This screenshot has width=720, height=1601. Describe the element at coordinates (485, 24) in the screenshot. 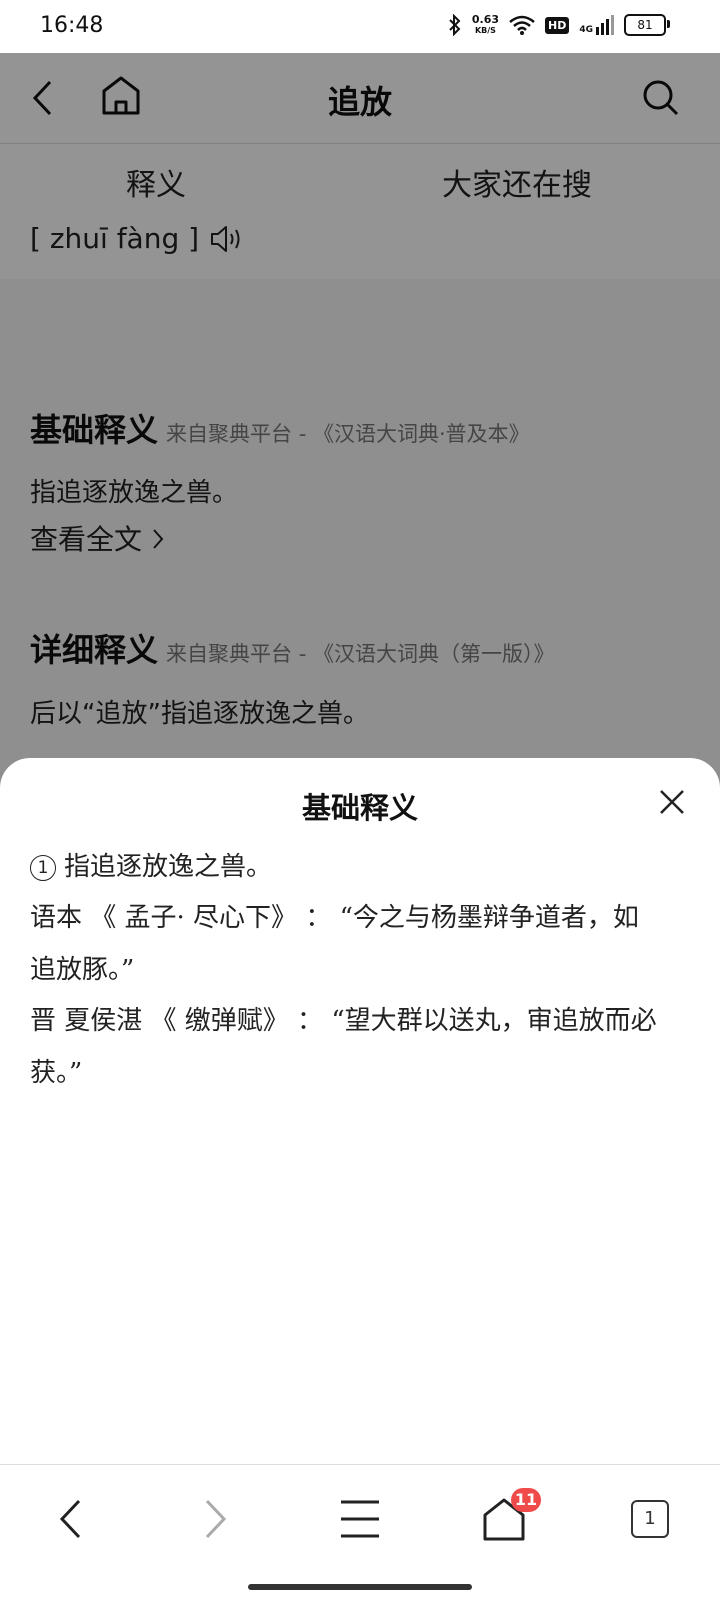

I see `network-speed: 0.63 KB/S` at that location.